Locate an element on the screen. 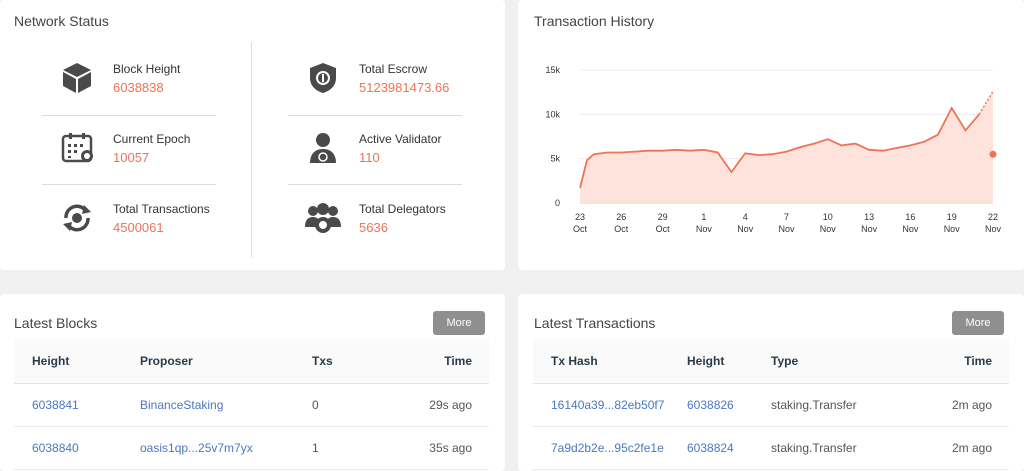 This screenshot has height=471, width=1024. x-tick-label: 26 is located at coordinates (621, 217).